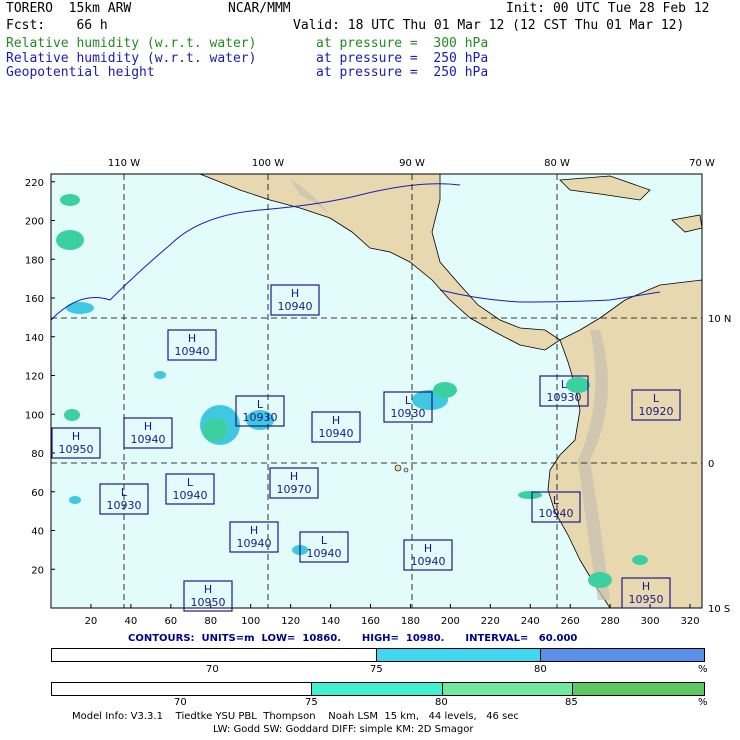 Image resolution: width=740 pixels, height=740 pixels. What do you see at coordinates (268, 163) in the screenshot?
I see `longitude-label: 100 W` at bounding box center [268, 163].